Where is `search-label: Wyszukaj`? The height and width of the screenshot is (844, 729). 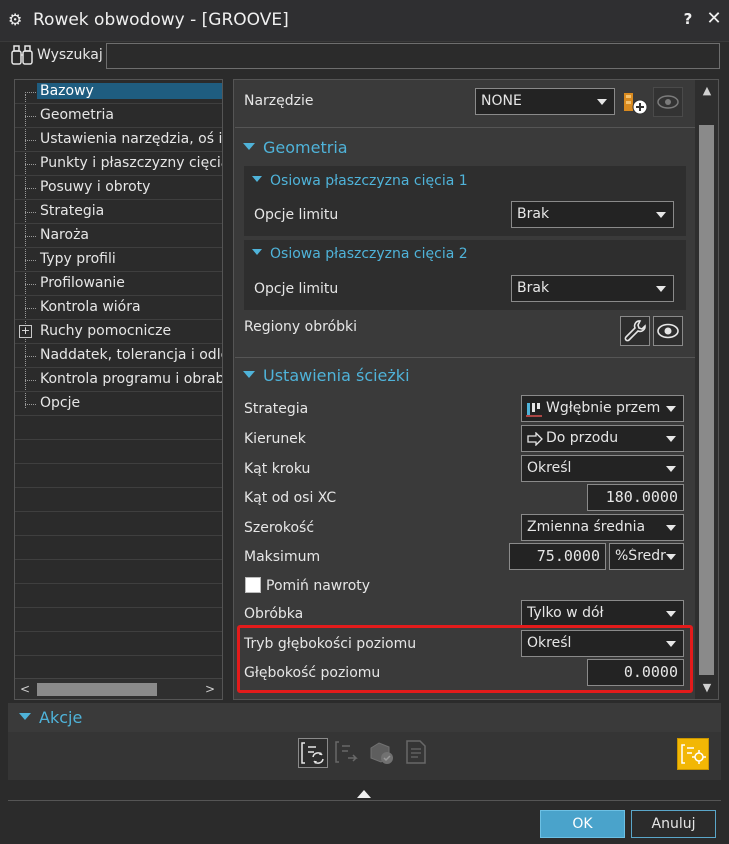
search-label: Wyszukaj is located at coordinates (70, 55).